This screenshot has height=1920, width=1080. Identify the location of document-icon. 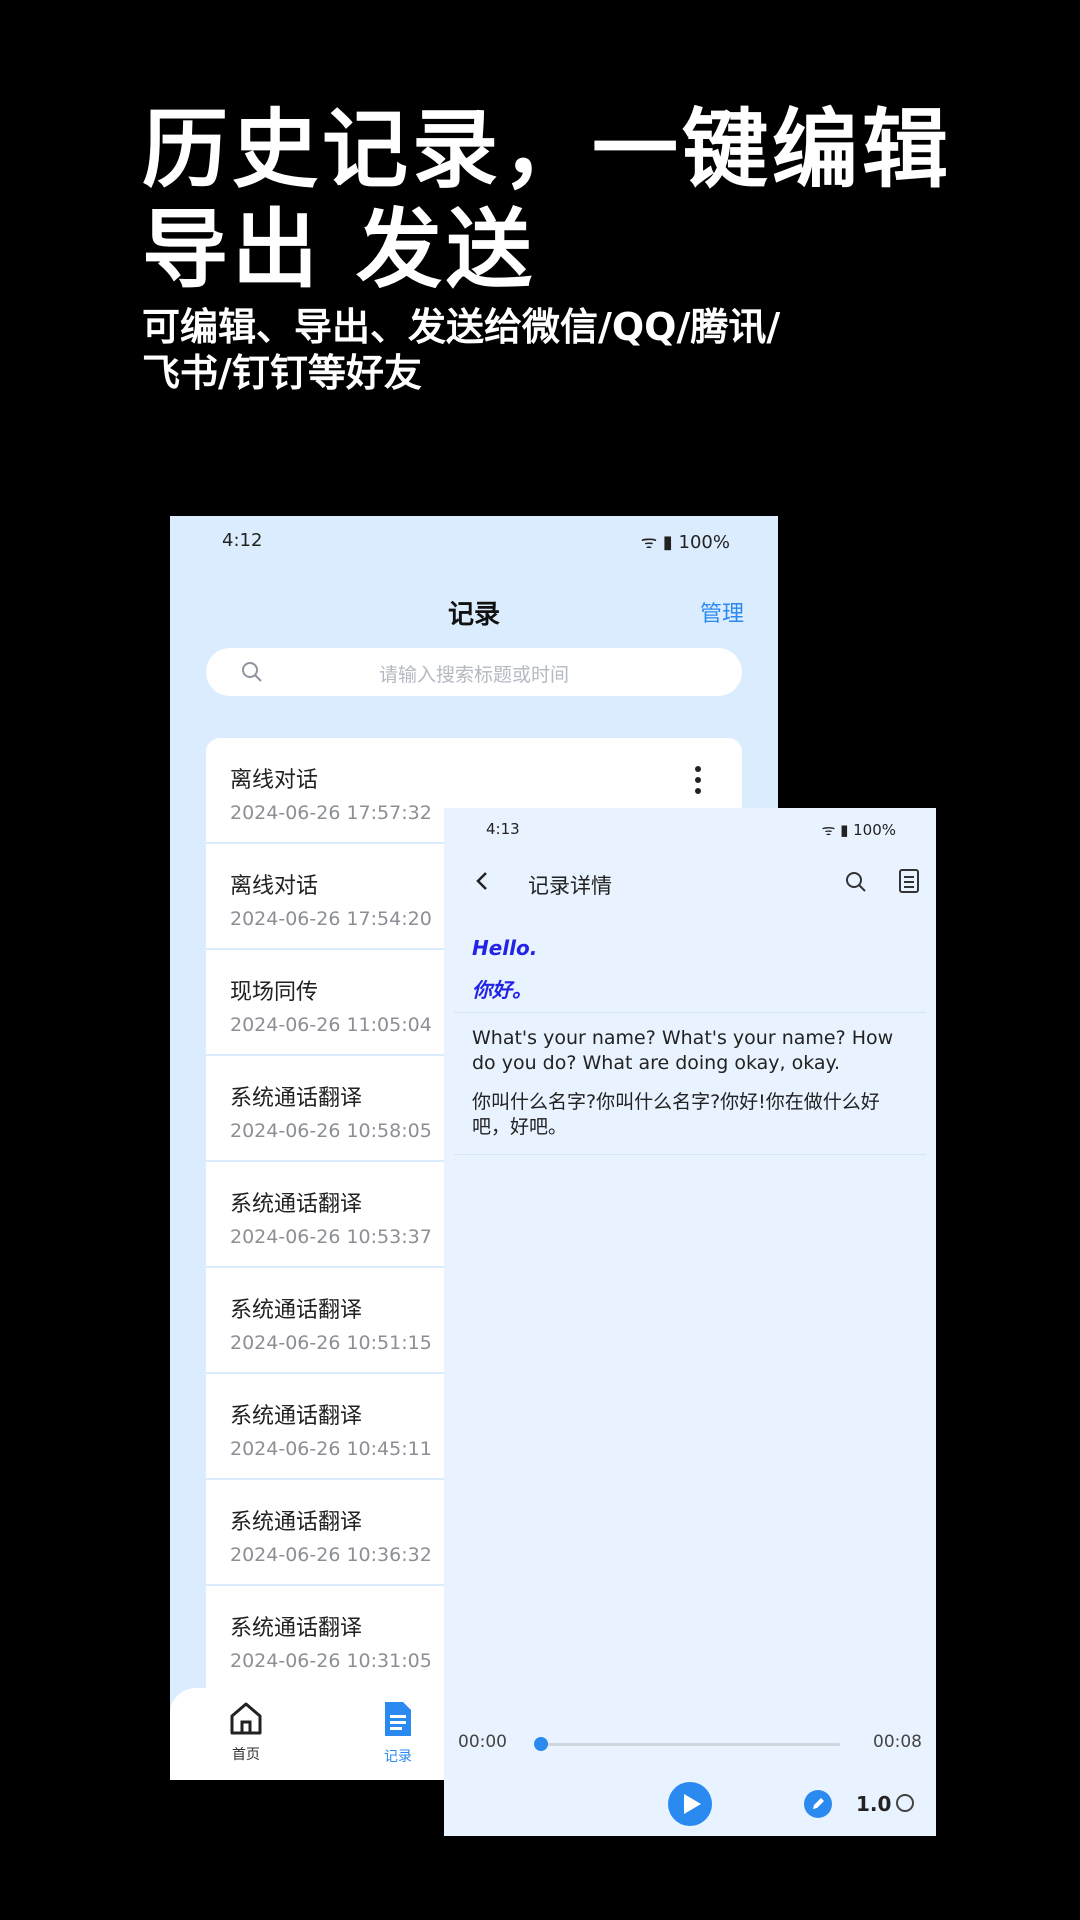
(398, 1719).